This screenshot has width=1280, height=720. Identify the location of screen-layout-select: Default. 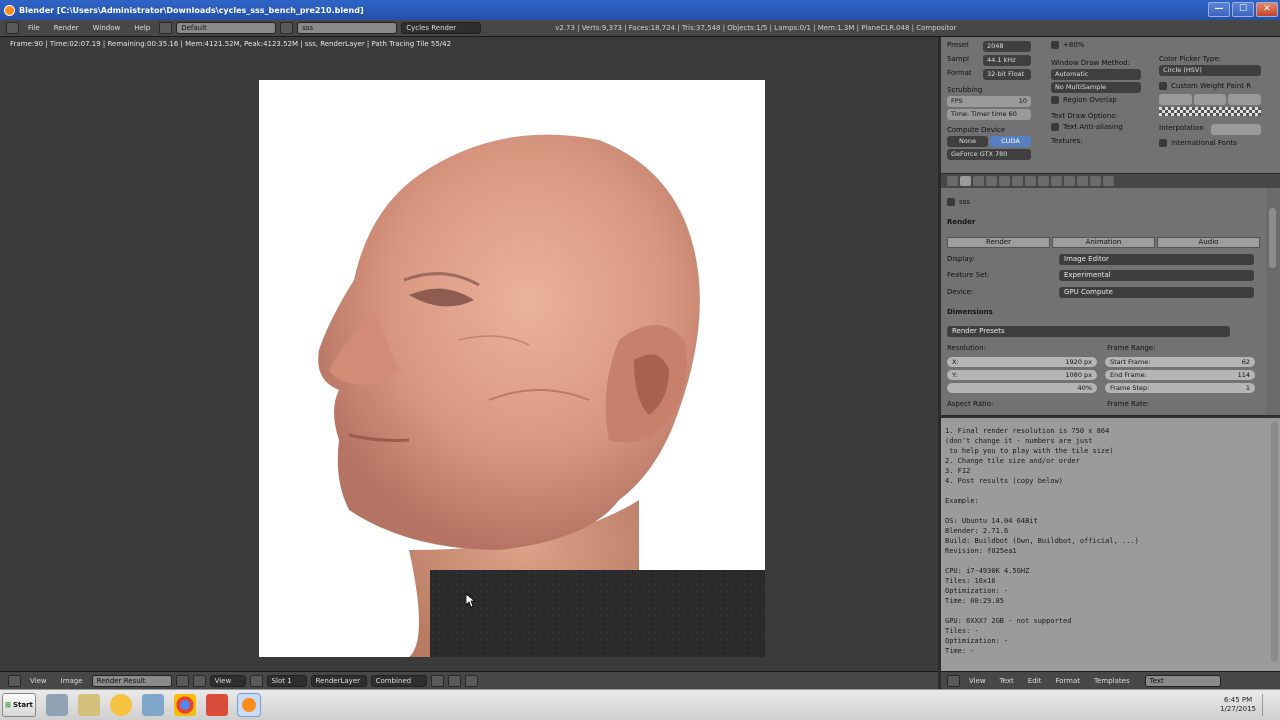
(226, 28).